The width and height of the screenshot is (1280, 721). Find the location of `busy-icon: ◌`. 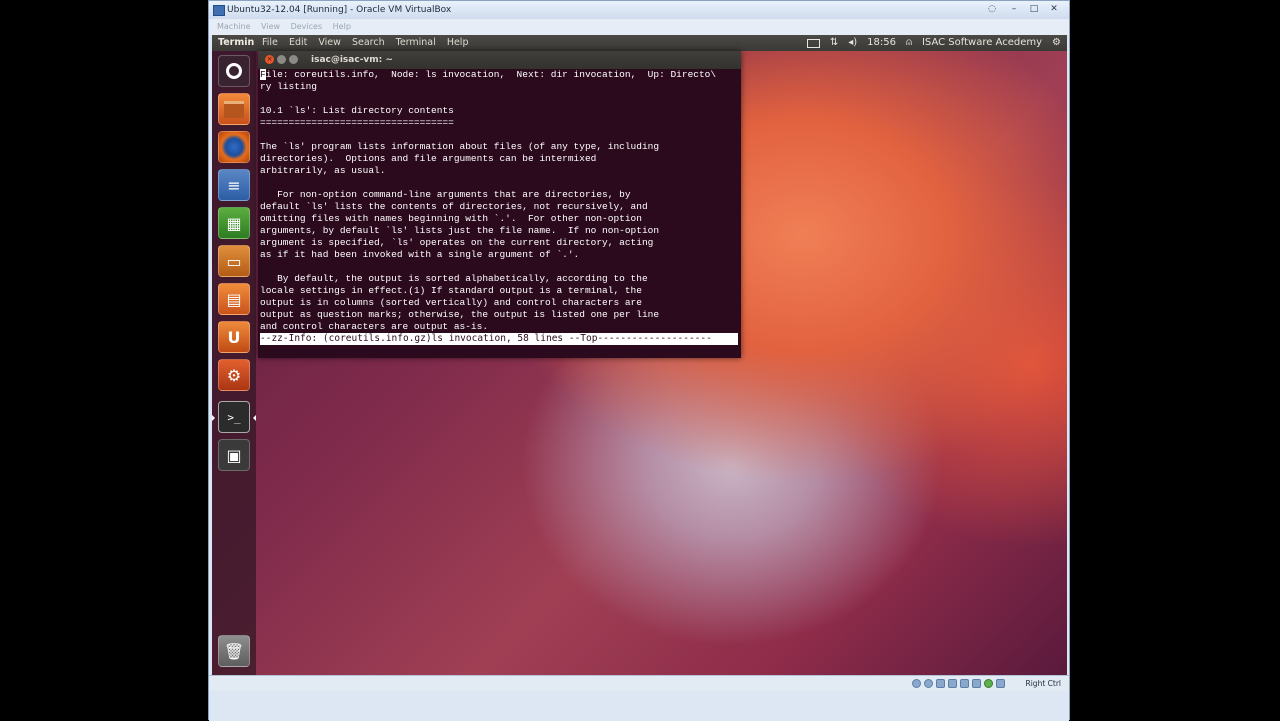

busy-icon: ◌ is located at coordinates (992, 9).